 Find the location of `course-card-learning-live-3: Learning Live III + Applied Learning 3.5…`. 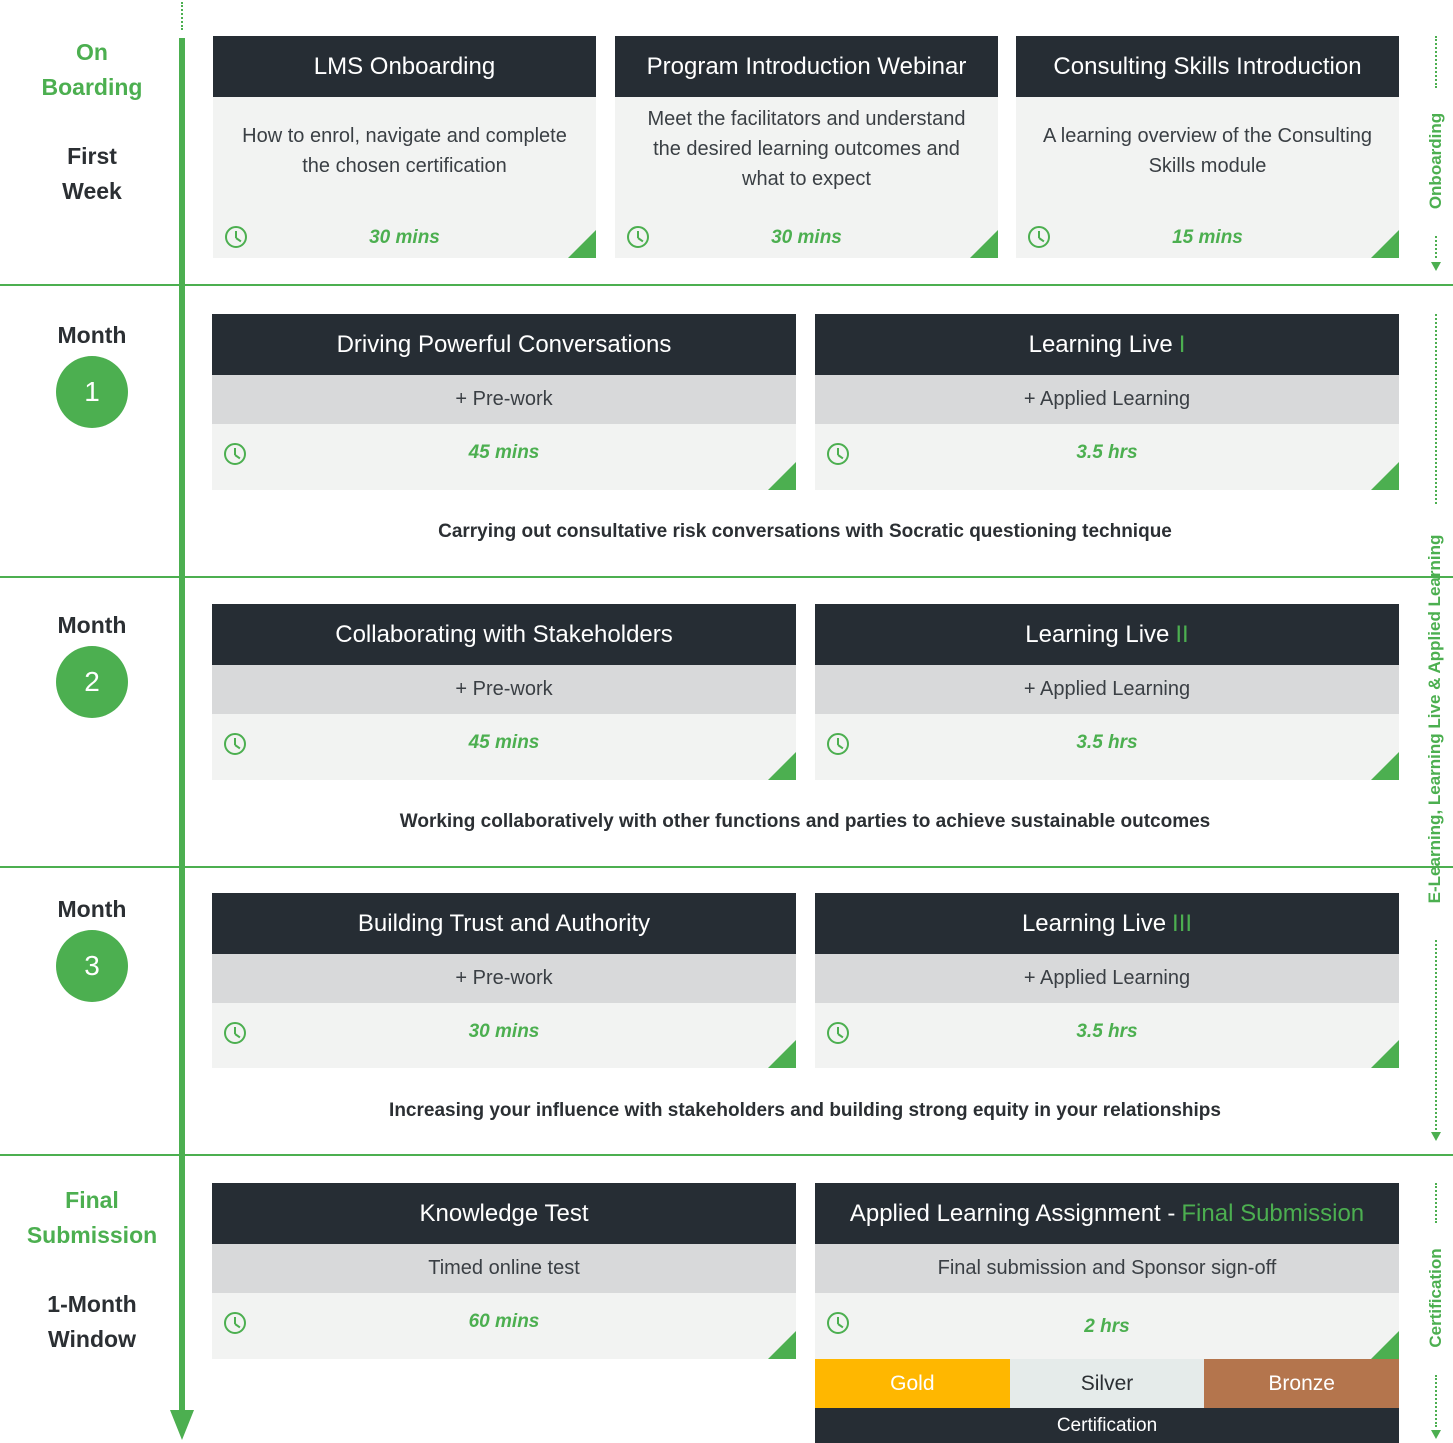

course-card-learning-live-3: Learning Live III + Applied Learning 3.5… is located at coordinates (1107, 980).